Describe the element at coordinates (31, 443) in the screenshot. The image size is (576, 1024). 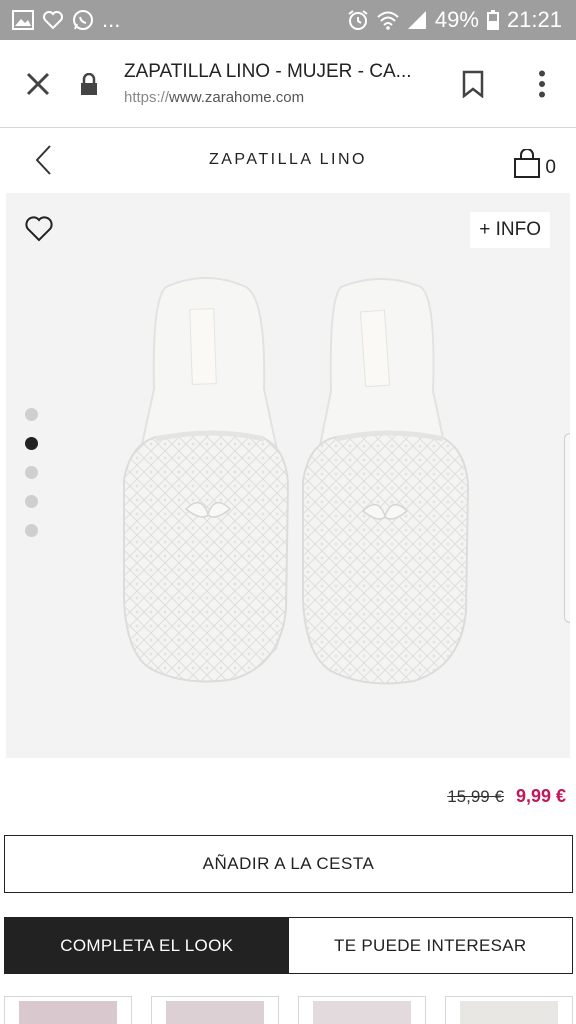
I see `gallery-dot-active` at that location.